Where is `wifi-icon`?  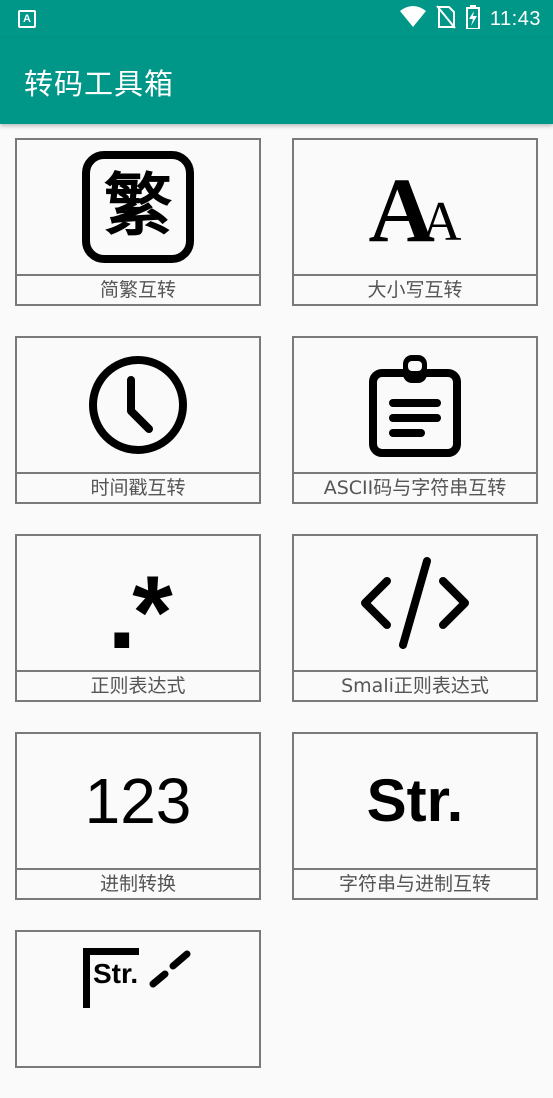
wifi-icon is located at coordinates (412, 19).